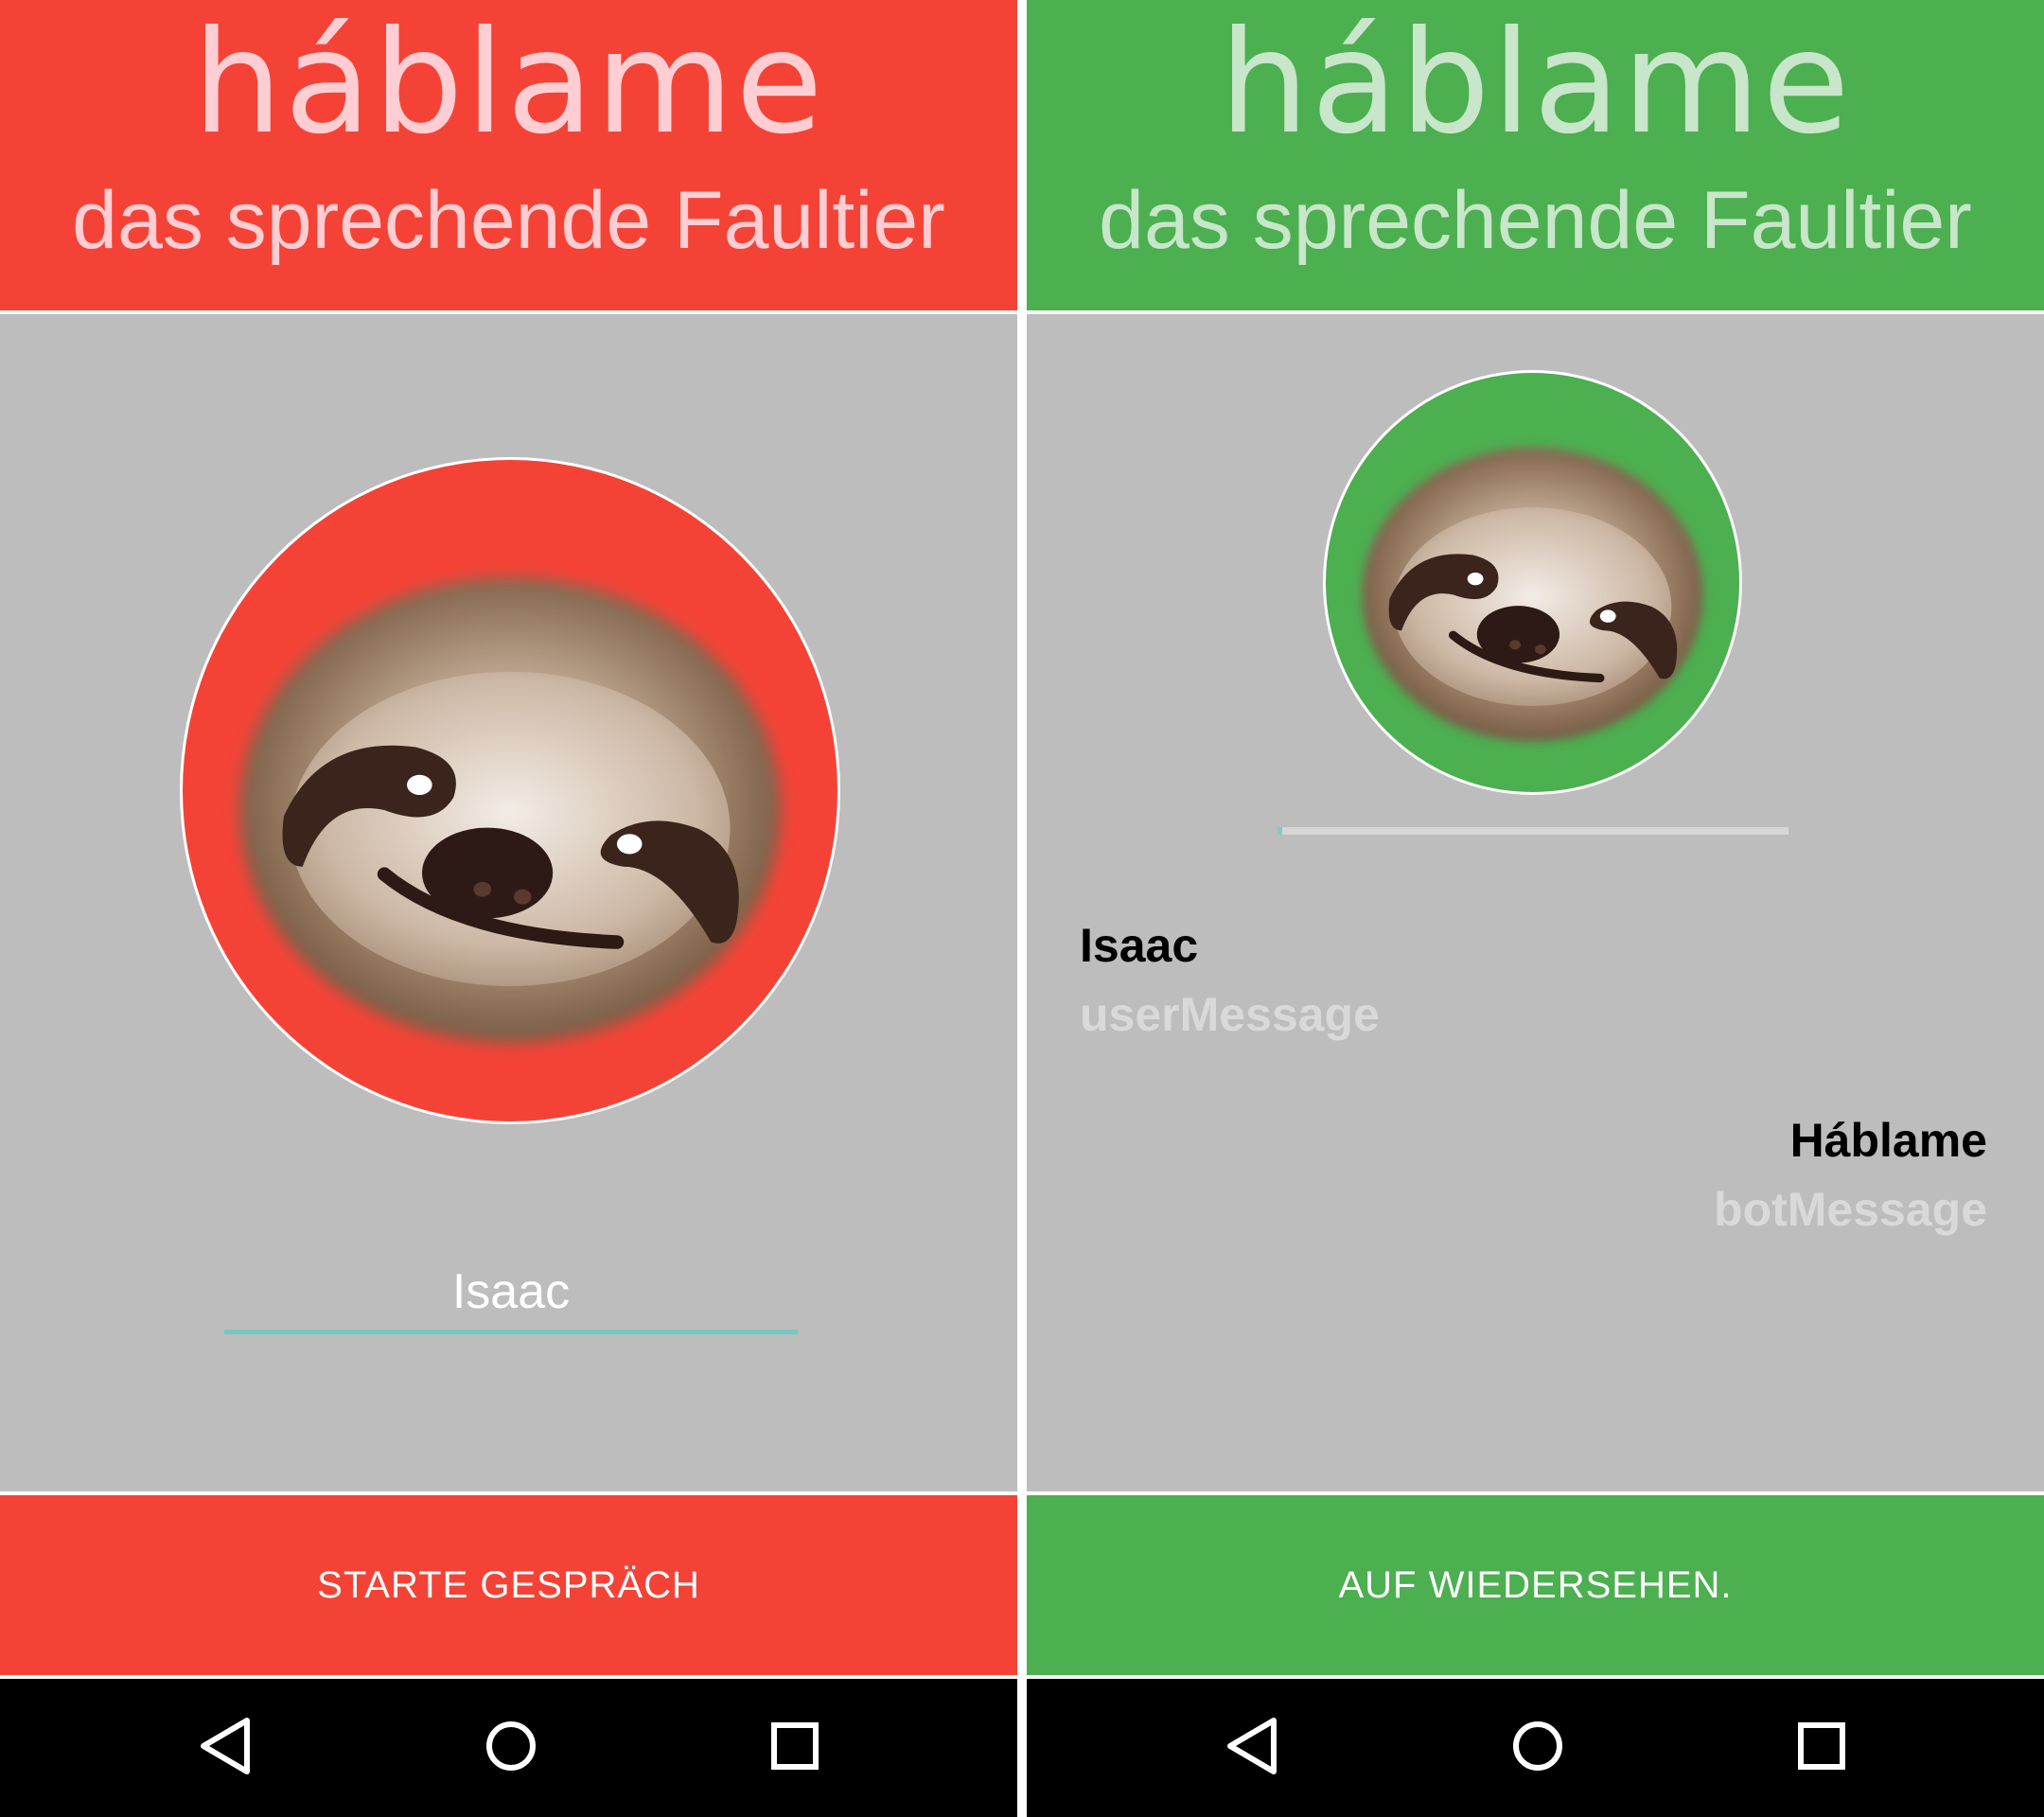  Describe the element at coordinates (1850, 1209) in the screenshot. I see `bot-message: botMessage` at that location.